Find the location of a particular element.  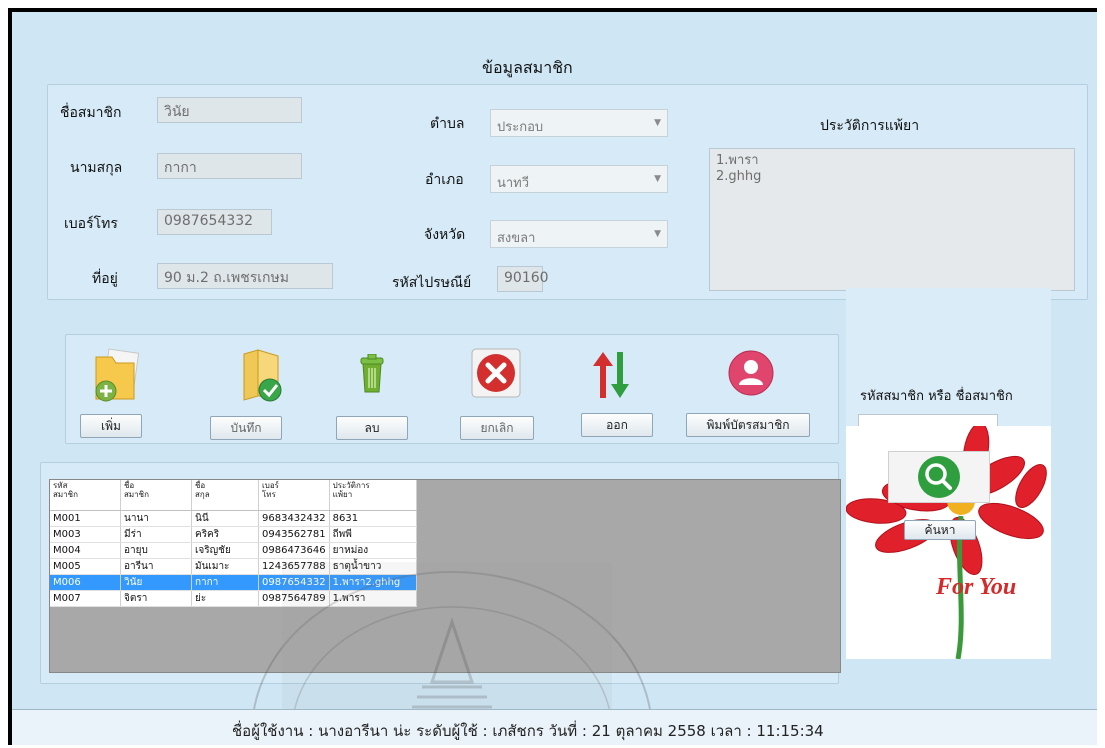

header-text: ประวัติการ แพ้ยา is located at coordinates (351, 490).